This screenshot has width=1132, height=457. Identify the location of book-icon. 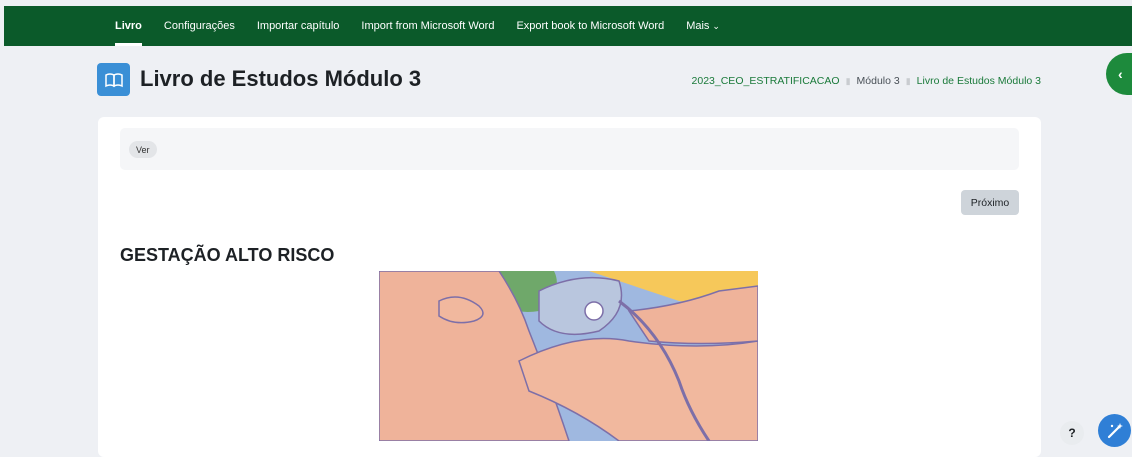
(113, 79).